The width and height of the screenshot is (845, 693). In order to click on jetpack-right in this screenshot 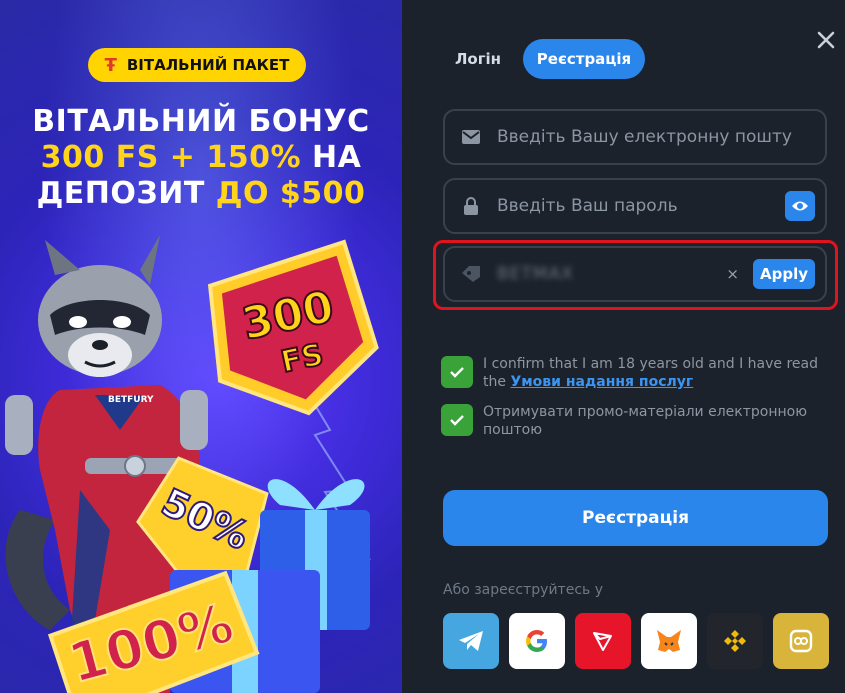, I will do `click(194, 420)`.